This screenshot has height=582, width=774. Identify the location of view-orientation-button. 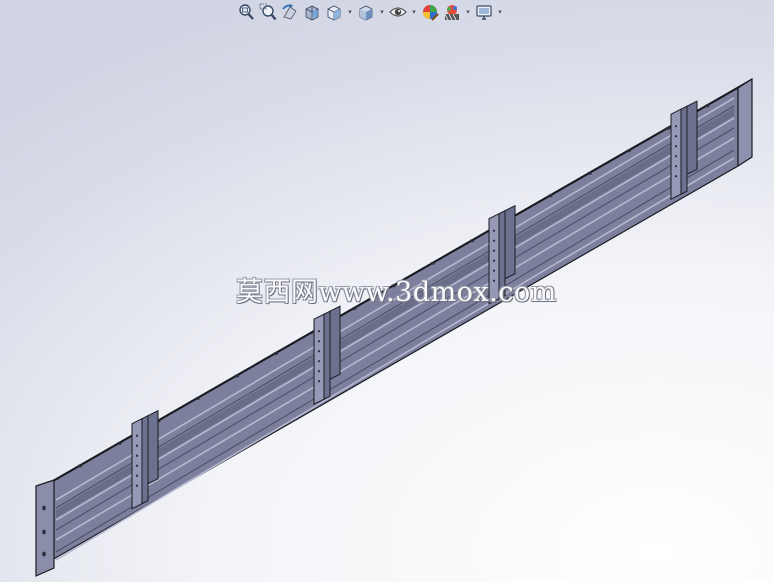
(334, 12).